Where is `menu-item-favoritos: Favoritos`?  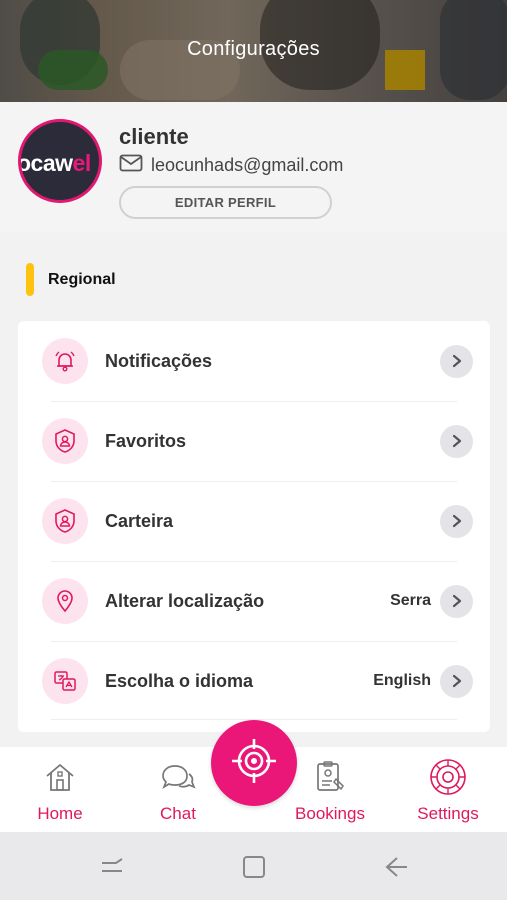 menu-item-favoritos: Favoritos is located at coordinates (254, 441).